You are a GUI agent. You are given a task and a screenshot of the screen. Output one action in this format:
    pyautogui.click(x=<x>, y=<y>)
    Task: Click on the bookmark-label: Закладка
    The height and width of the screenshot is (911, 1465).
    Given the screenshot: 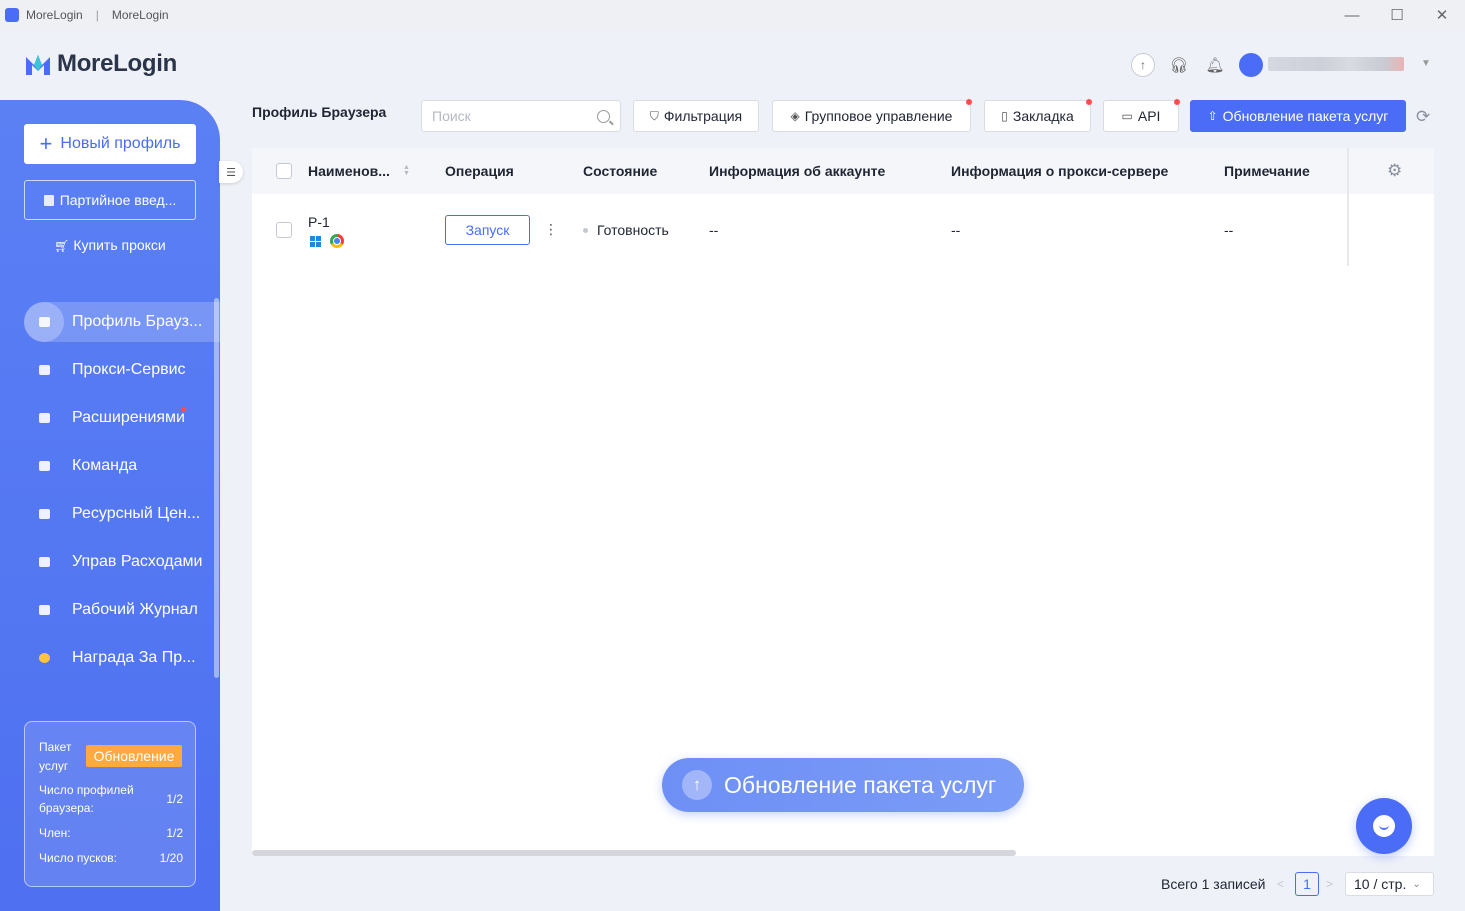 What is the action you would take?
    pyautogui.click(x=1043, y=116)
    